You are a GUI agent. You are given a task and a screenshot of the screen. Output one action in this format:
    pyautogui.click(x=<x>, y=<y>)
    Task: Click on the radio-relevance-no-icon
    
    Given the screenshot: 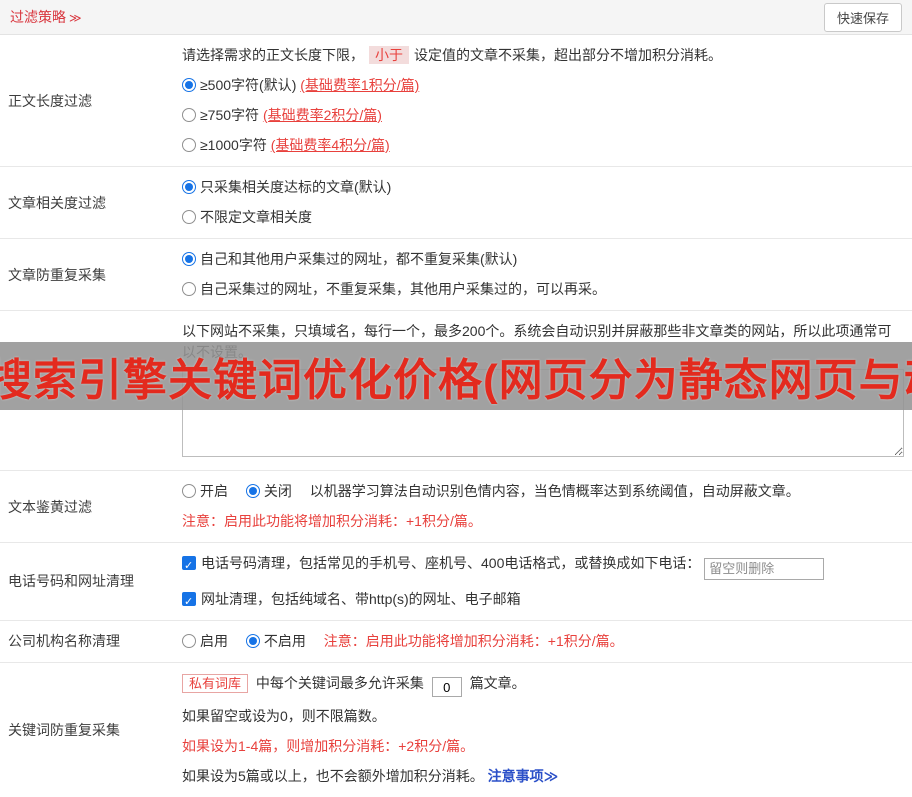 What is the action you would take?
    pyautogui.click(x=189, y=217)
    